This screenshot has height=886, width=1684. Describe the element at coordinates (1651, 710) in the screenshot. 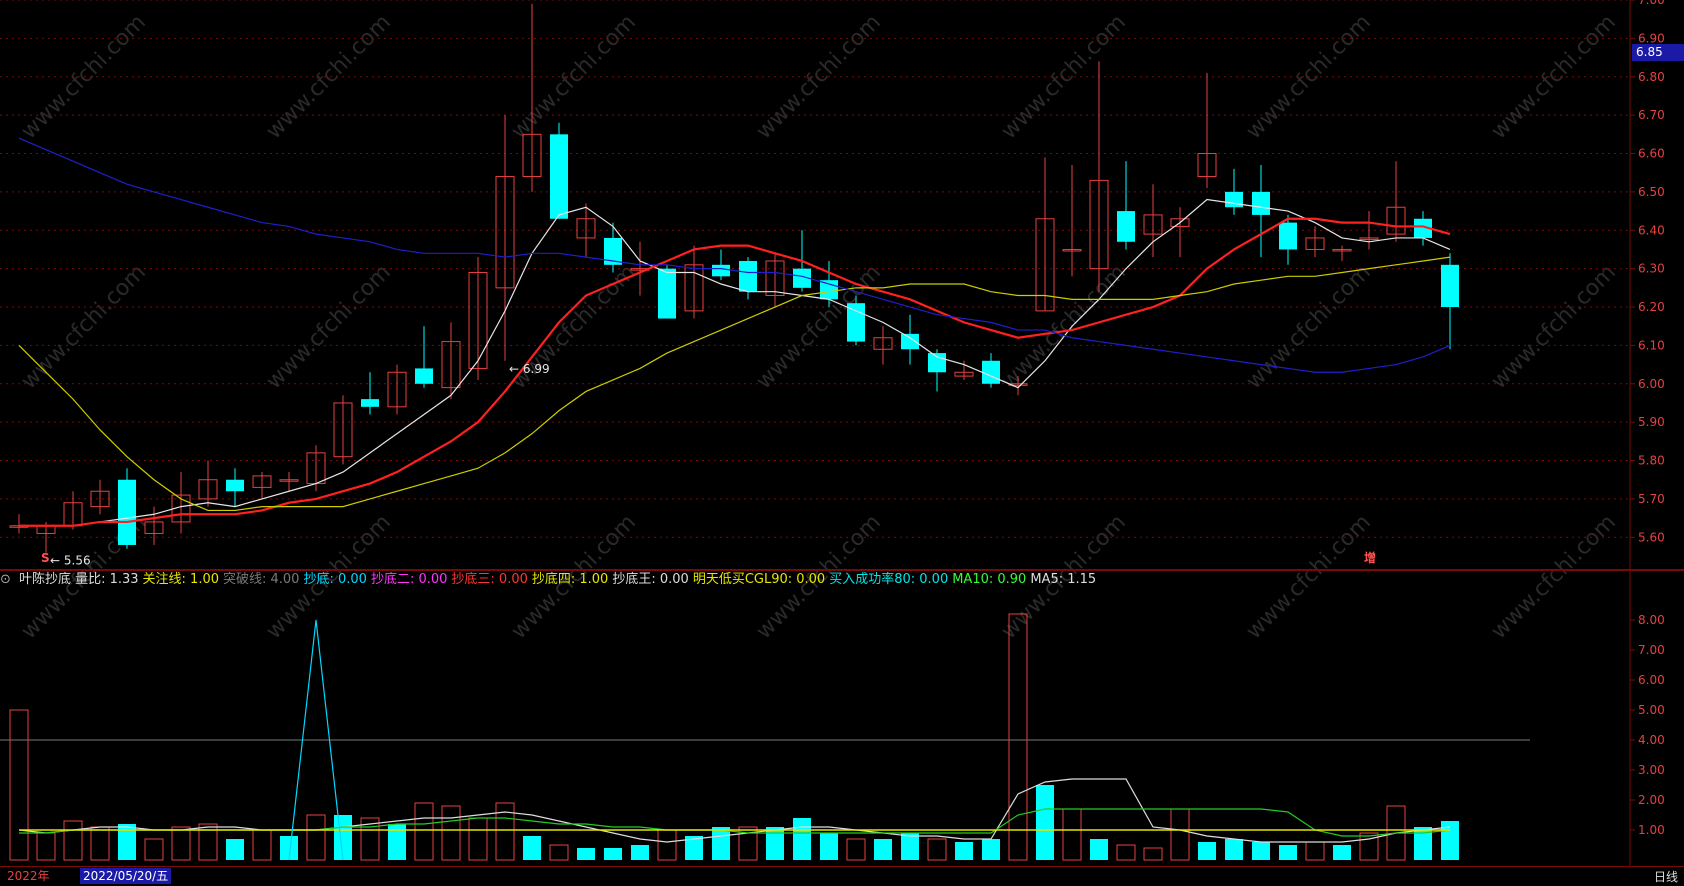

I see `volume-tick-label: 5.00` at that location.